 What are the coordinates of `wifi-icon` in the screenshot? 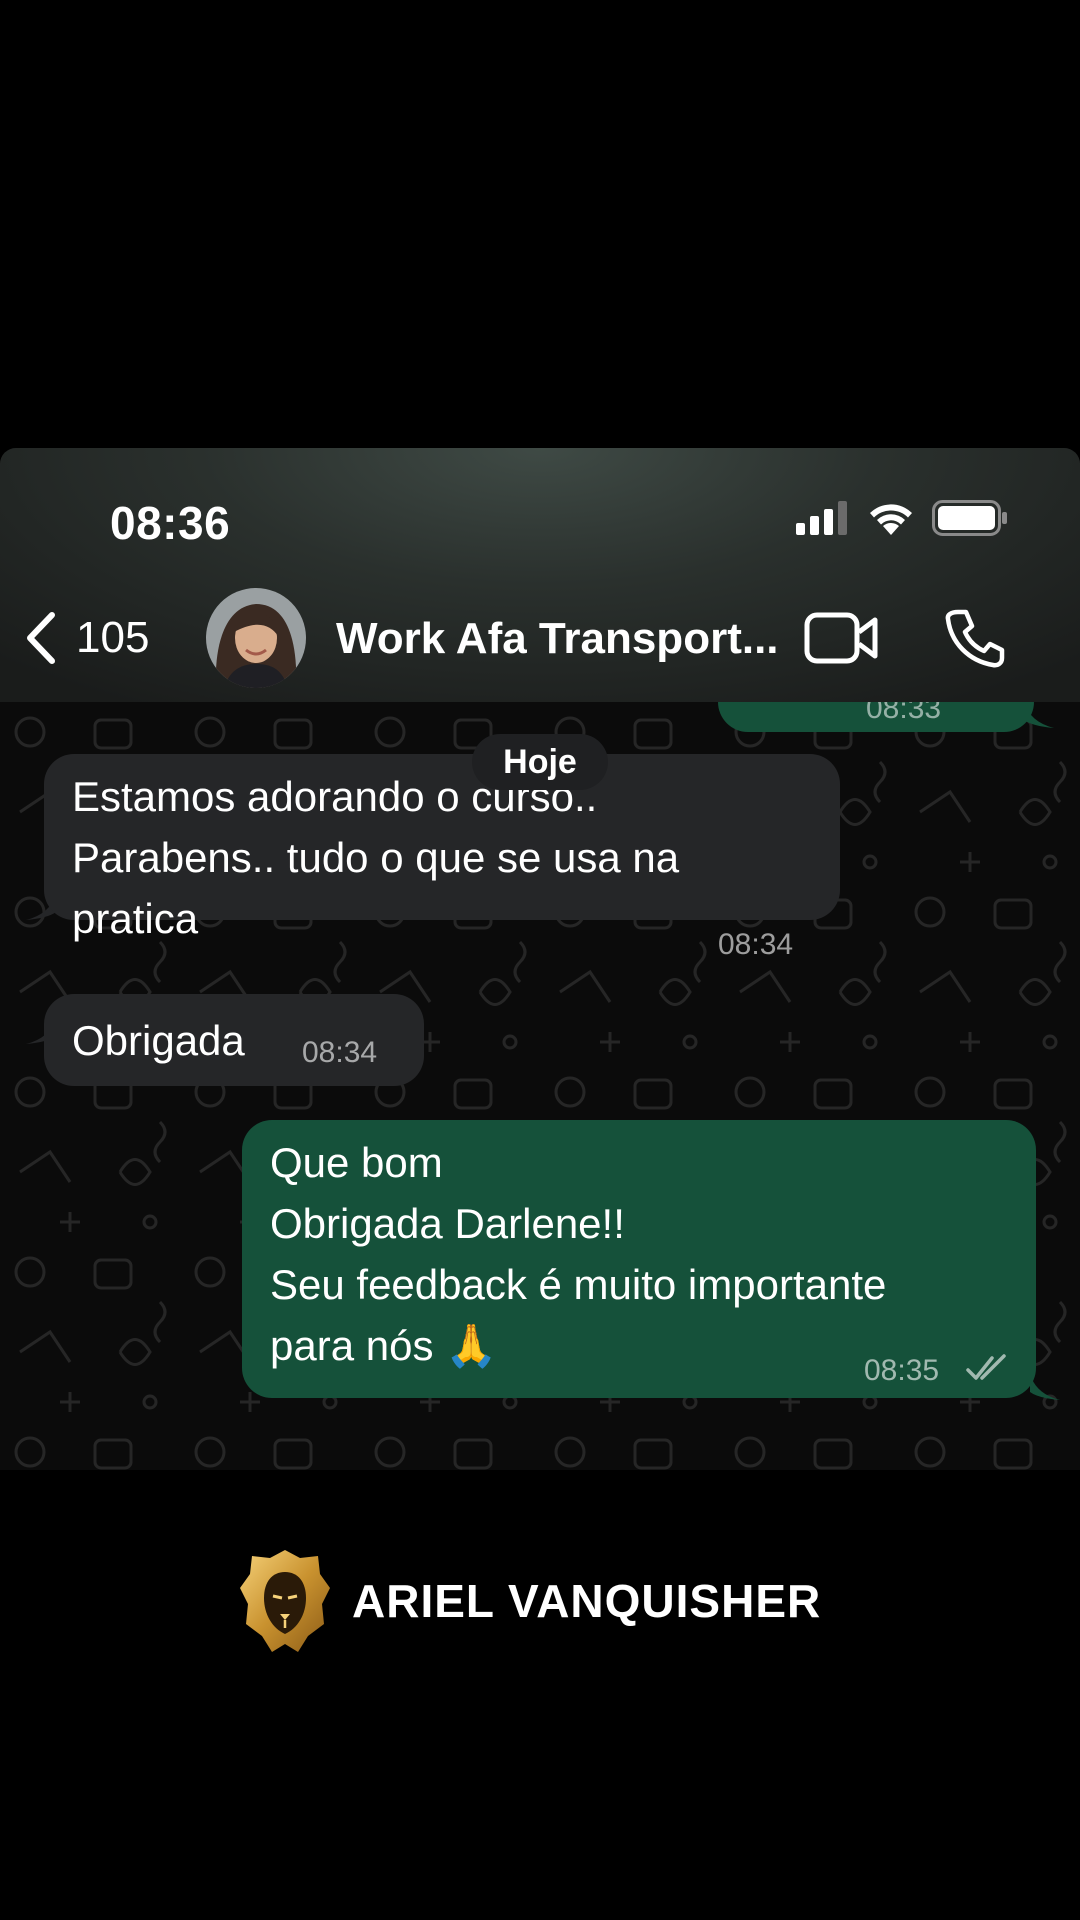 It's located at (891, 519).